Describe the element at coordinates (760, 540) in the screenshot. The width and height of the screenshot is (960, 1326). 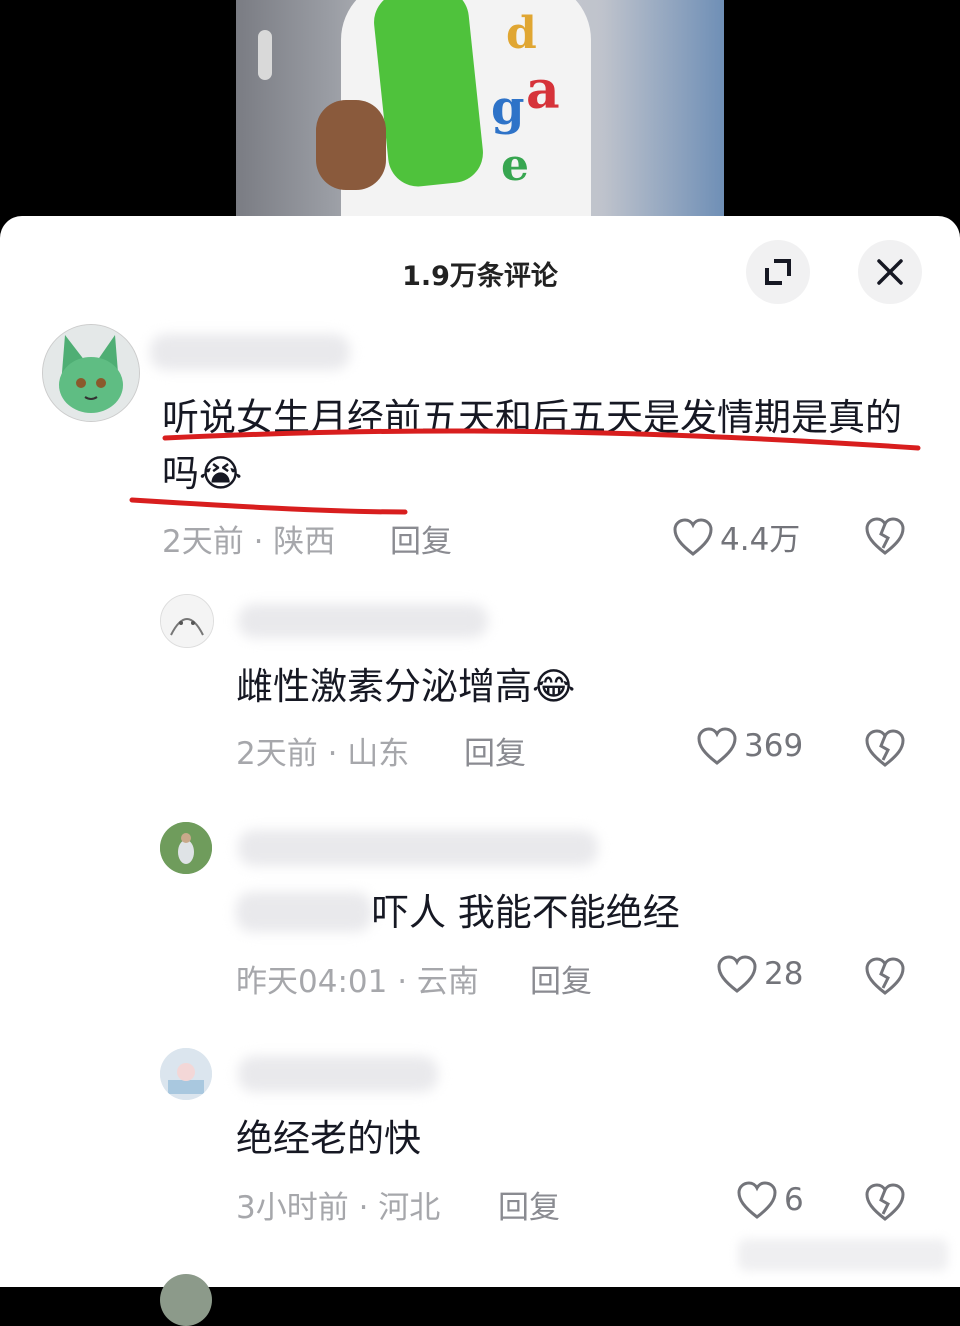
I see `like-count: 4.4万` at that location.